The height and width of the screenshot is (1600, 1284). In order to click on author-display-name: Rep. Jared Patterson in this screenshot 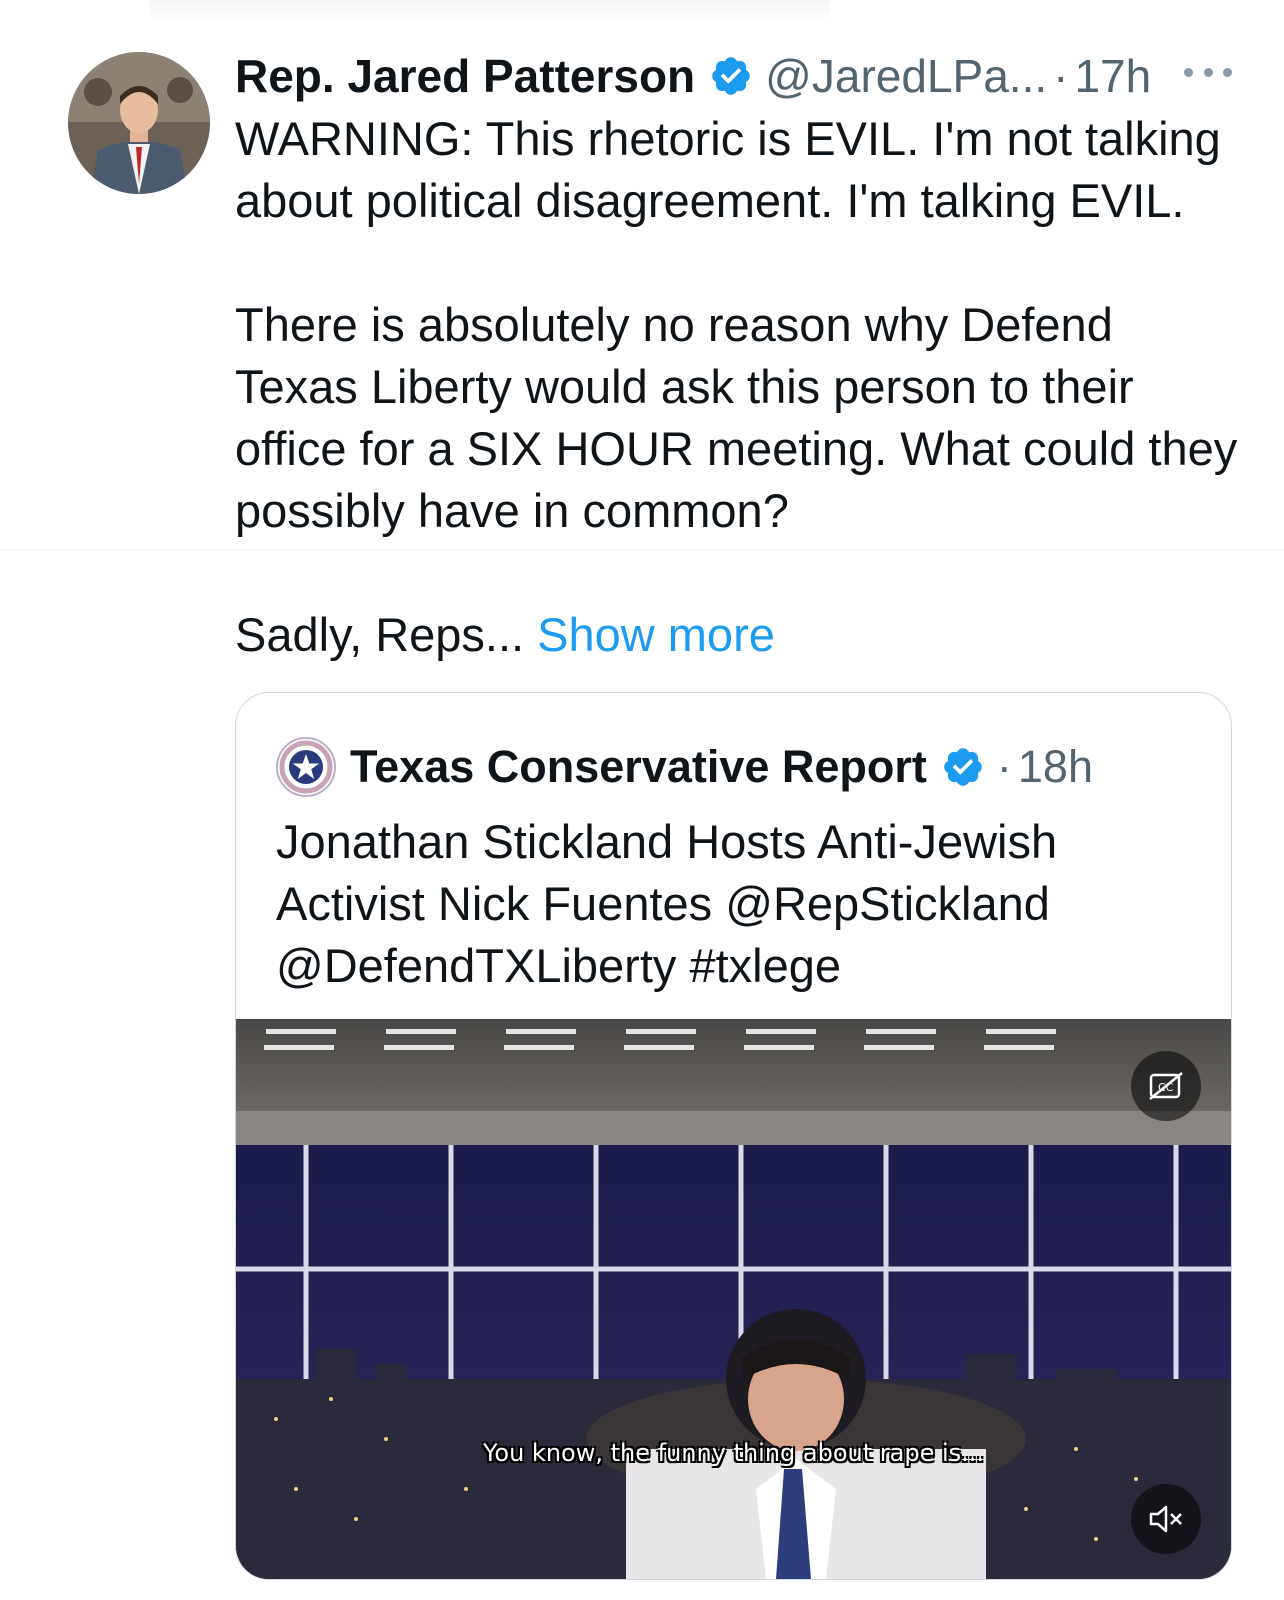, I will do `click(465, 76)`.